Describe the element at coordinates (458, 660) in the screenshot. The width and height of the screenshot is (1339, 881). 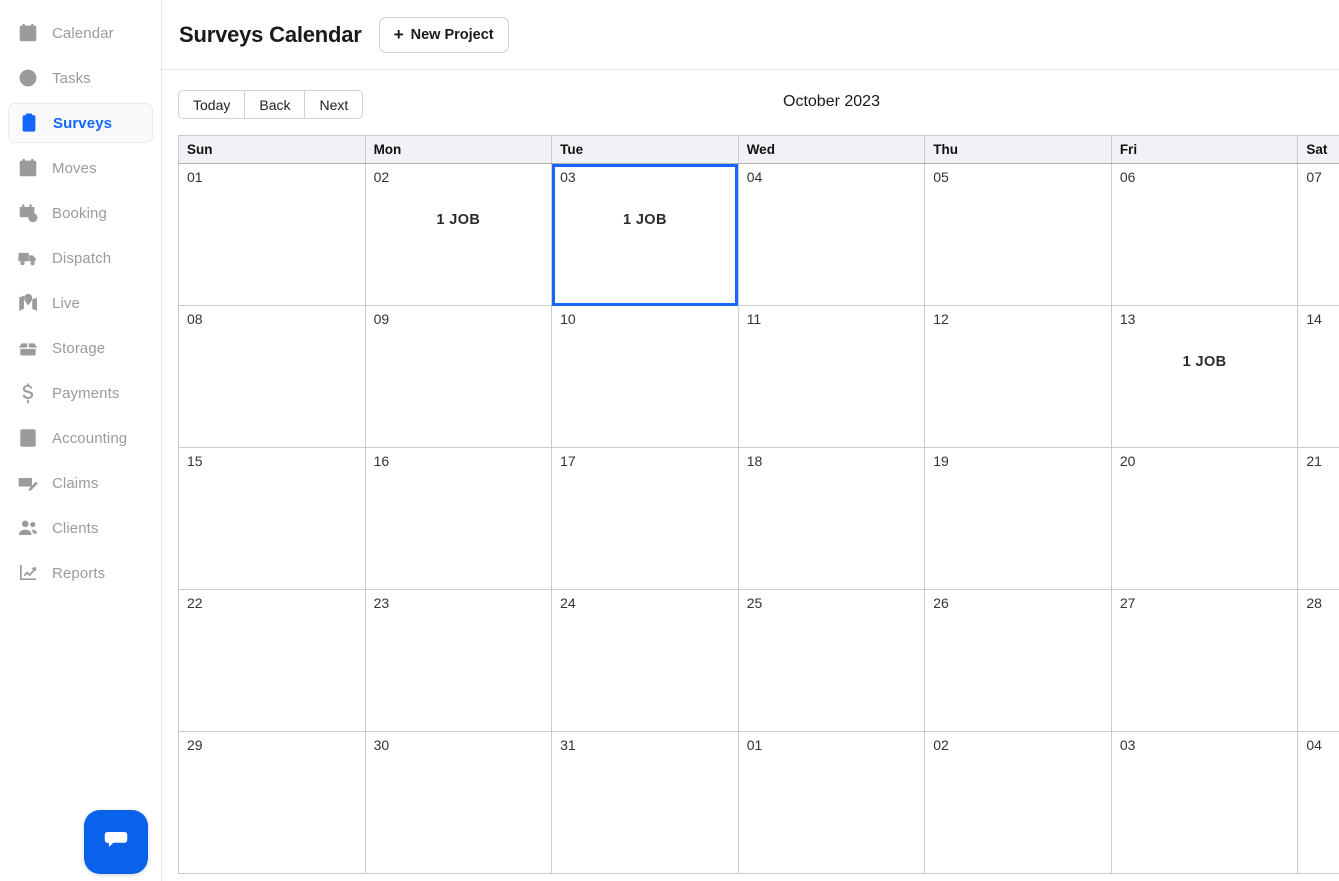
I see `calendar-day-cell: 23` at that location.